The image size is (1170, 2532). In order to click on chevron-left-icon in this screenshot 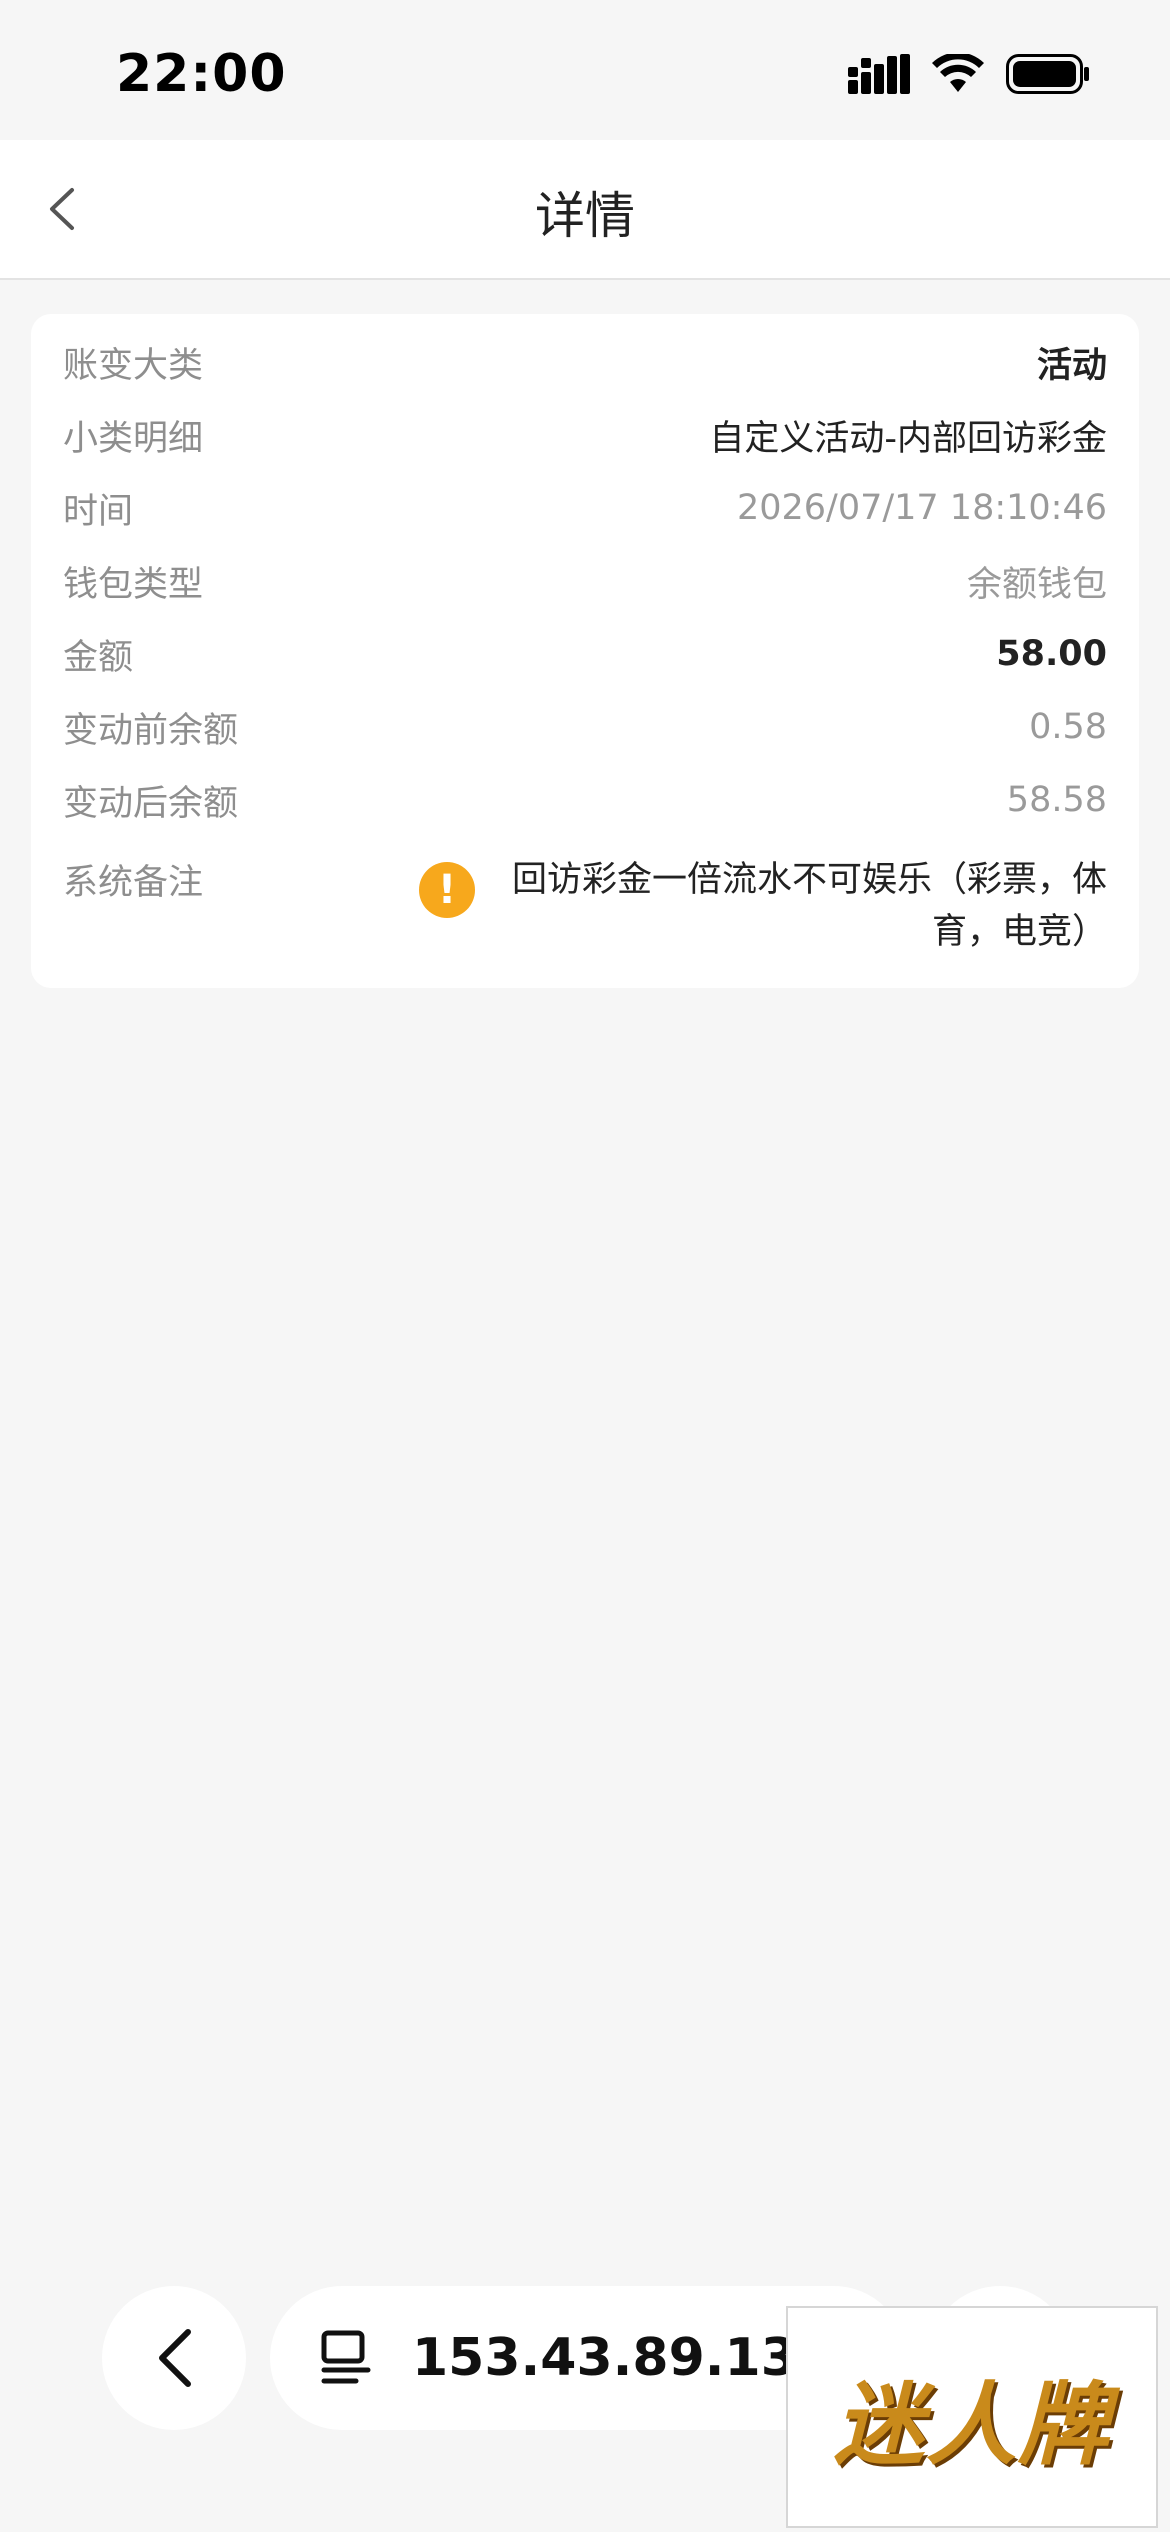, I will do `click(175, 2358)`.